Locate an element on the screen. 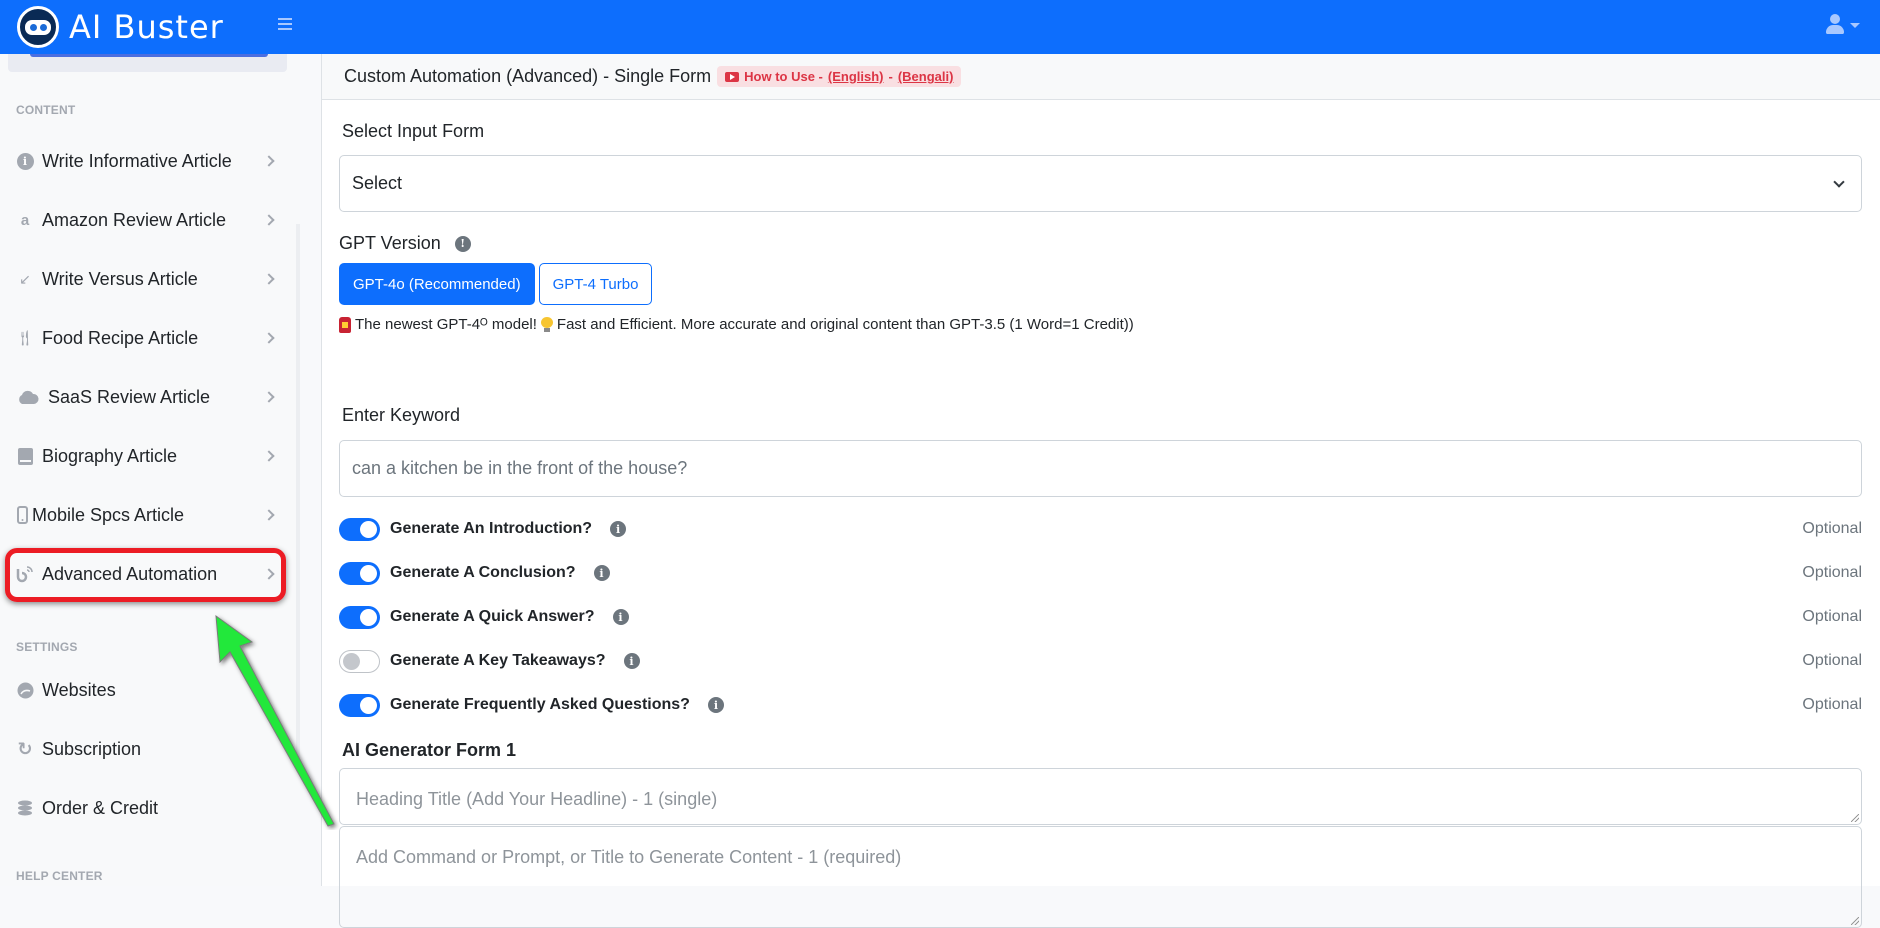 This screenshot has width=1880, height=928. feed-icon is located at coordinates (25, 574).